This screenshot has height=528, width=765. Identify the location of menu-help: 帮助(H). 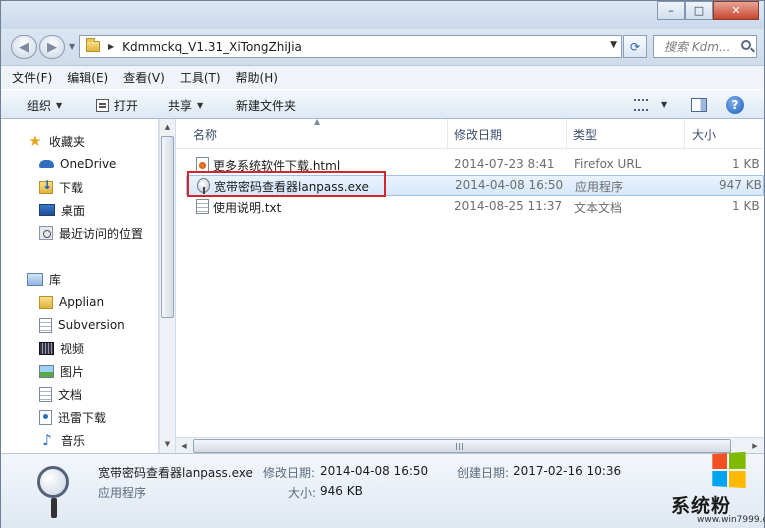
(257, 77).